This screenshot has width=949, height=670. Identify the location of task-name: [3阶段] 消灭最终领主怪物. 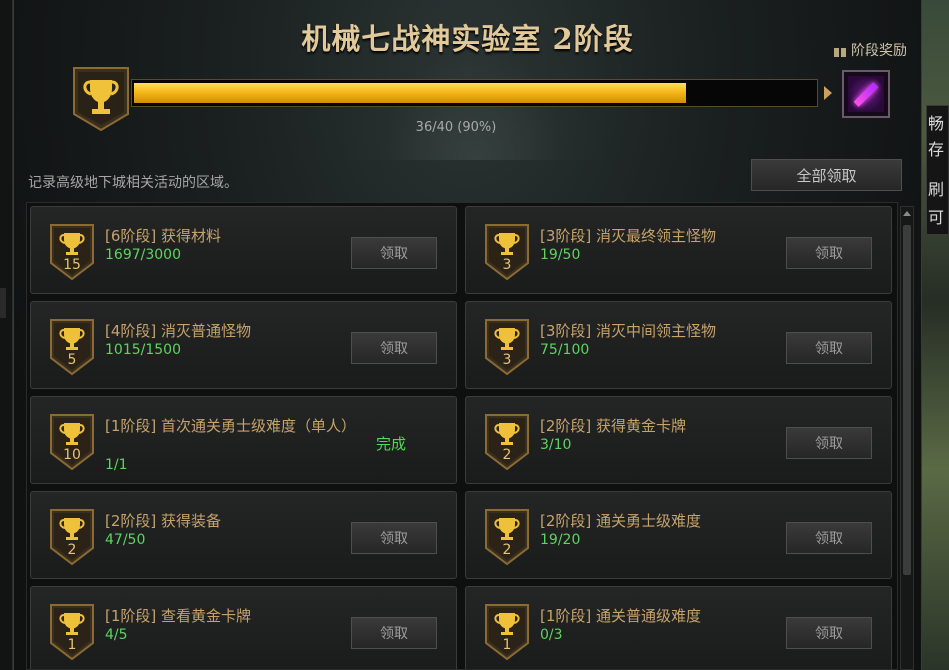
(628, 236).